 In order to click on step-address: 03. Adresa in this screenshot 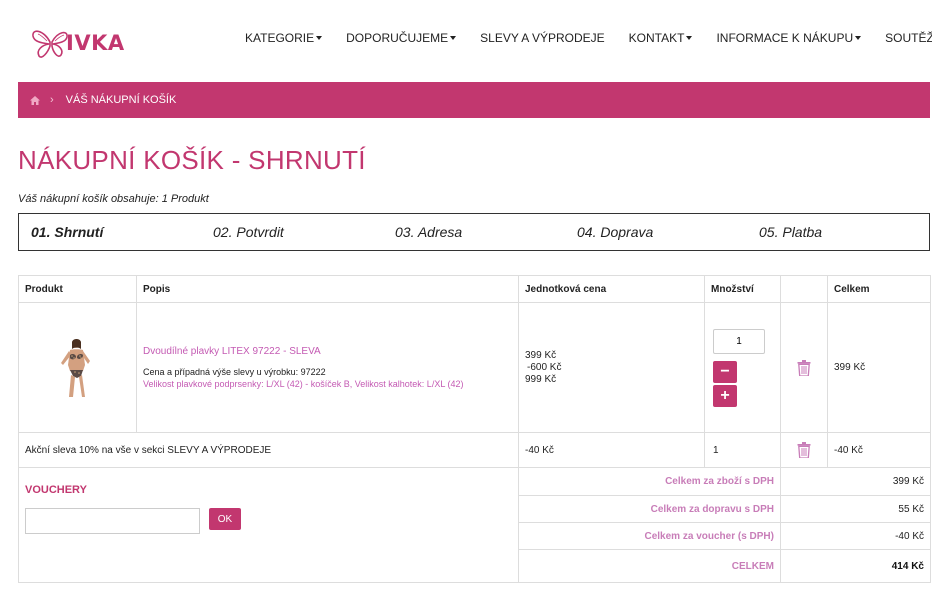, I will do `click(474, 232)`.